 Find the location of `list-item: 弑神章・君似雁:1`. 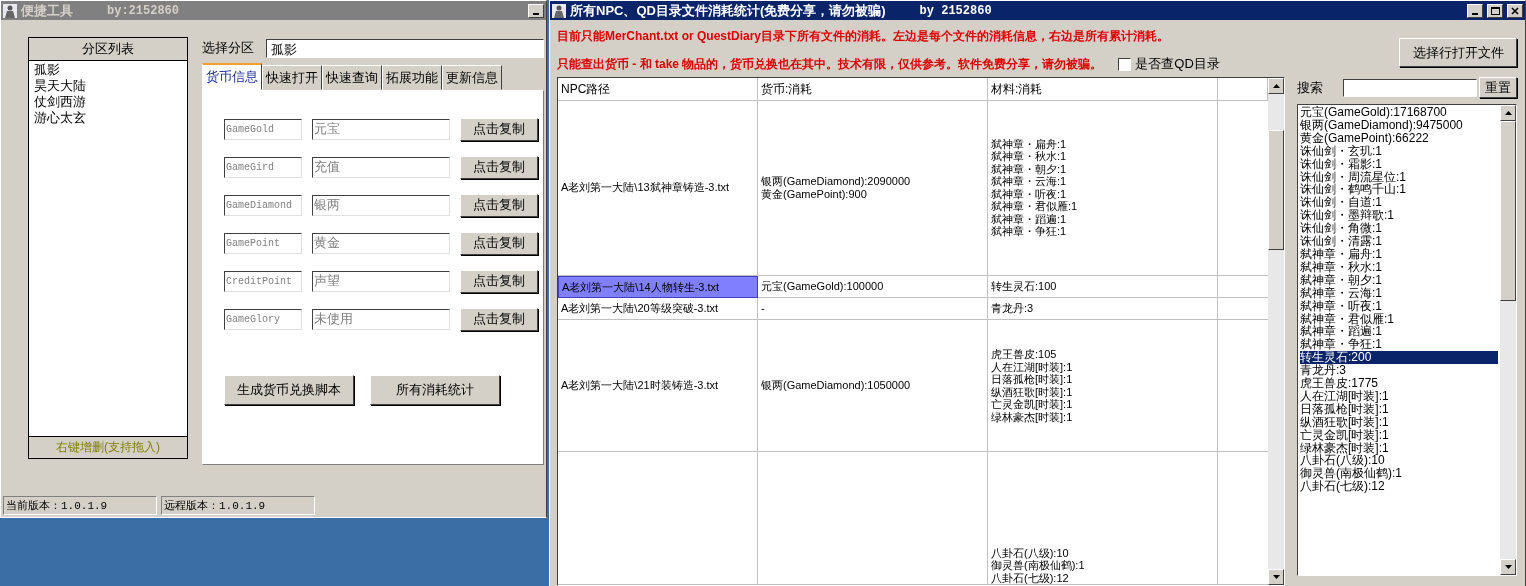

list-item: 弑神章・君似雁:1 is located at coordinates (1399, 319).